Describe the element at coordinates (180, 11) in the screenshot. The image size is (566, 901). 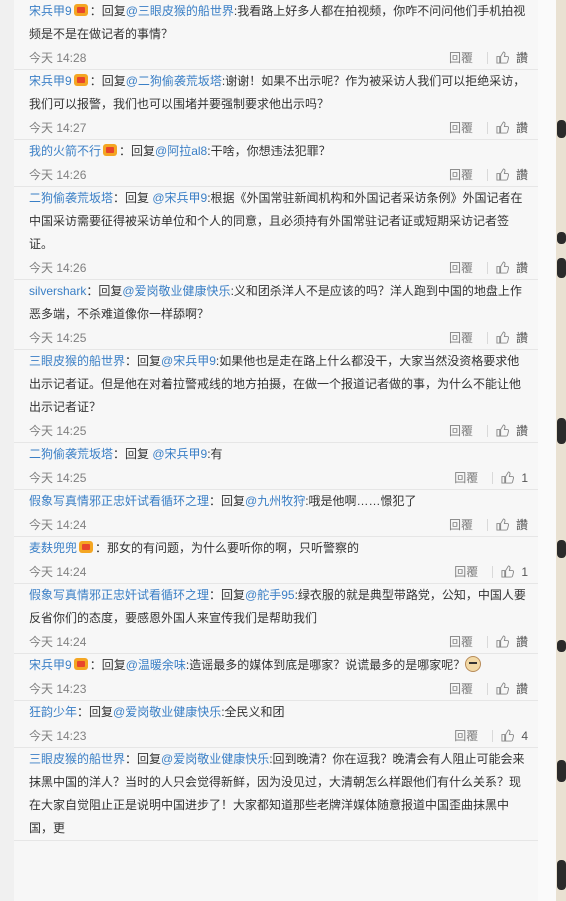
I see `mention-link: @三眼皮猴的船世界` at that location.